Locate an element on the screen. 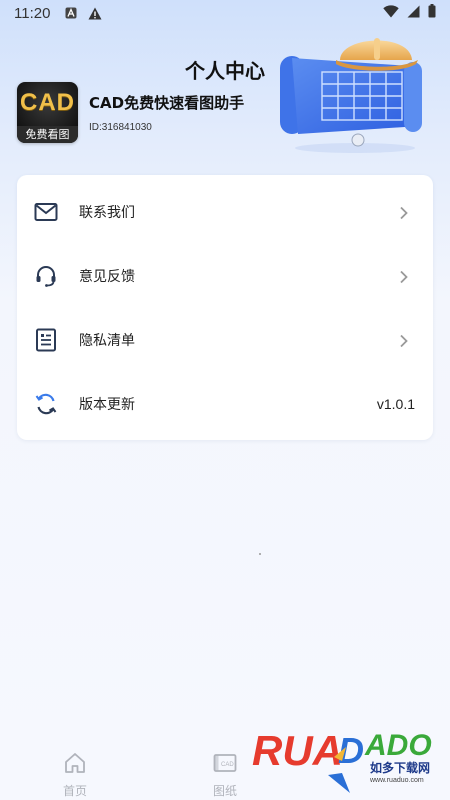 This screenshot has width=450, height=800. menu-item-contact-us: 联系我们 is located at coordinates (225, 212).